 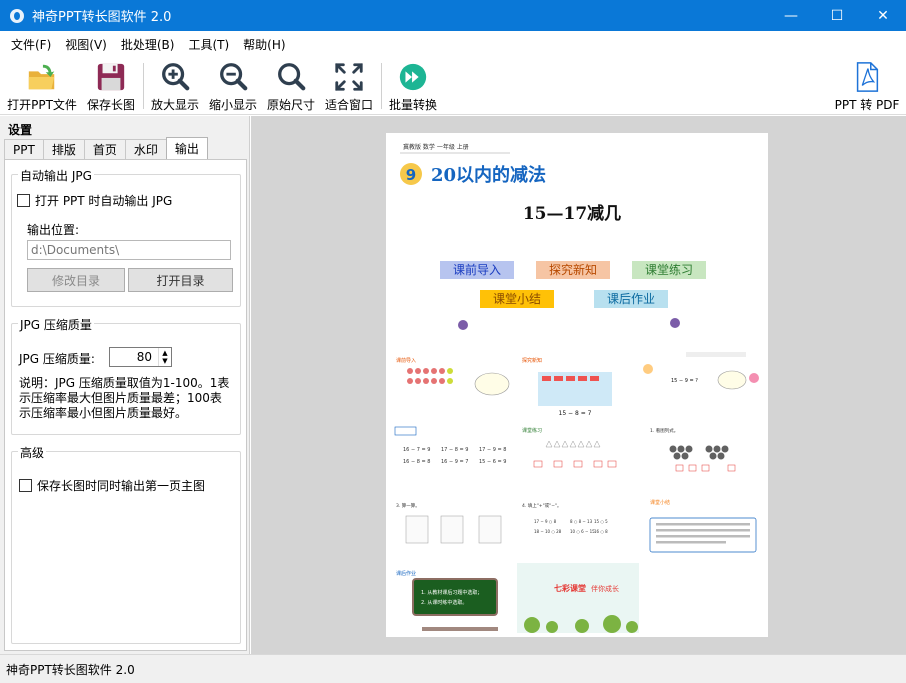 I want to click on batch-convert-button: 批量转换, so click(x=413, y=87).